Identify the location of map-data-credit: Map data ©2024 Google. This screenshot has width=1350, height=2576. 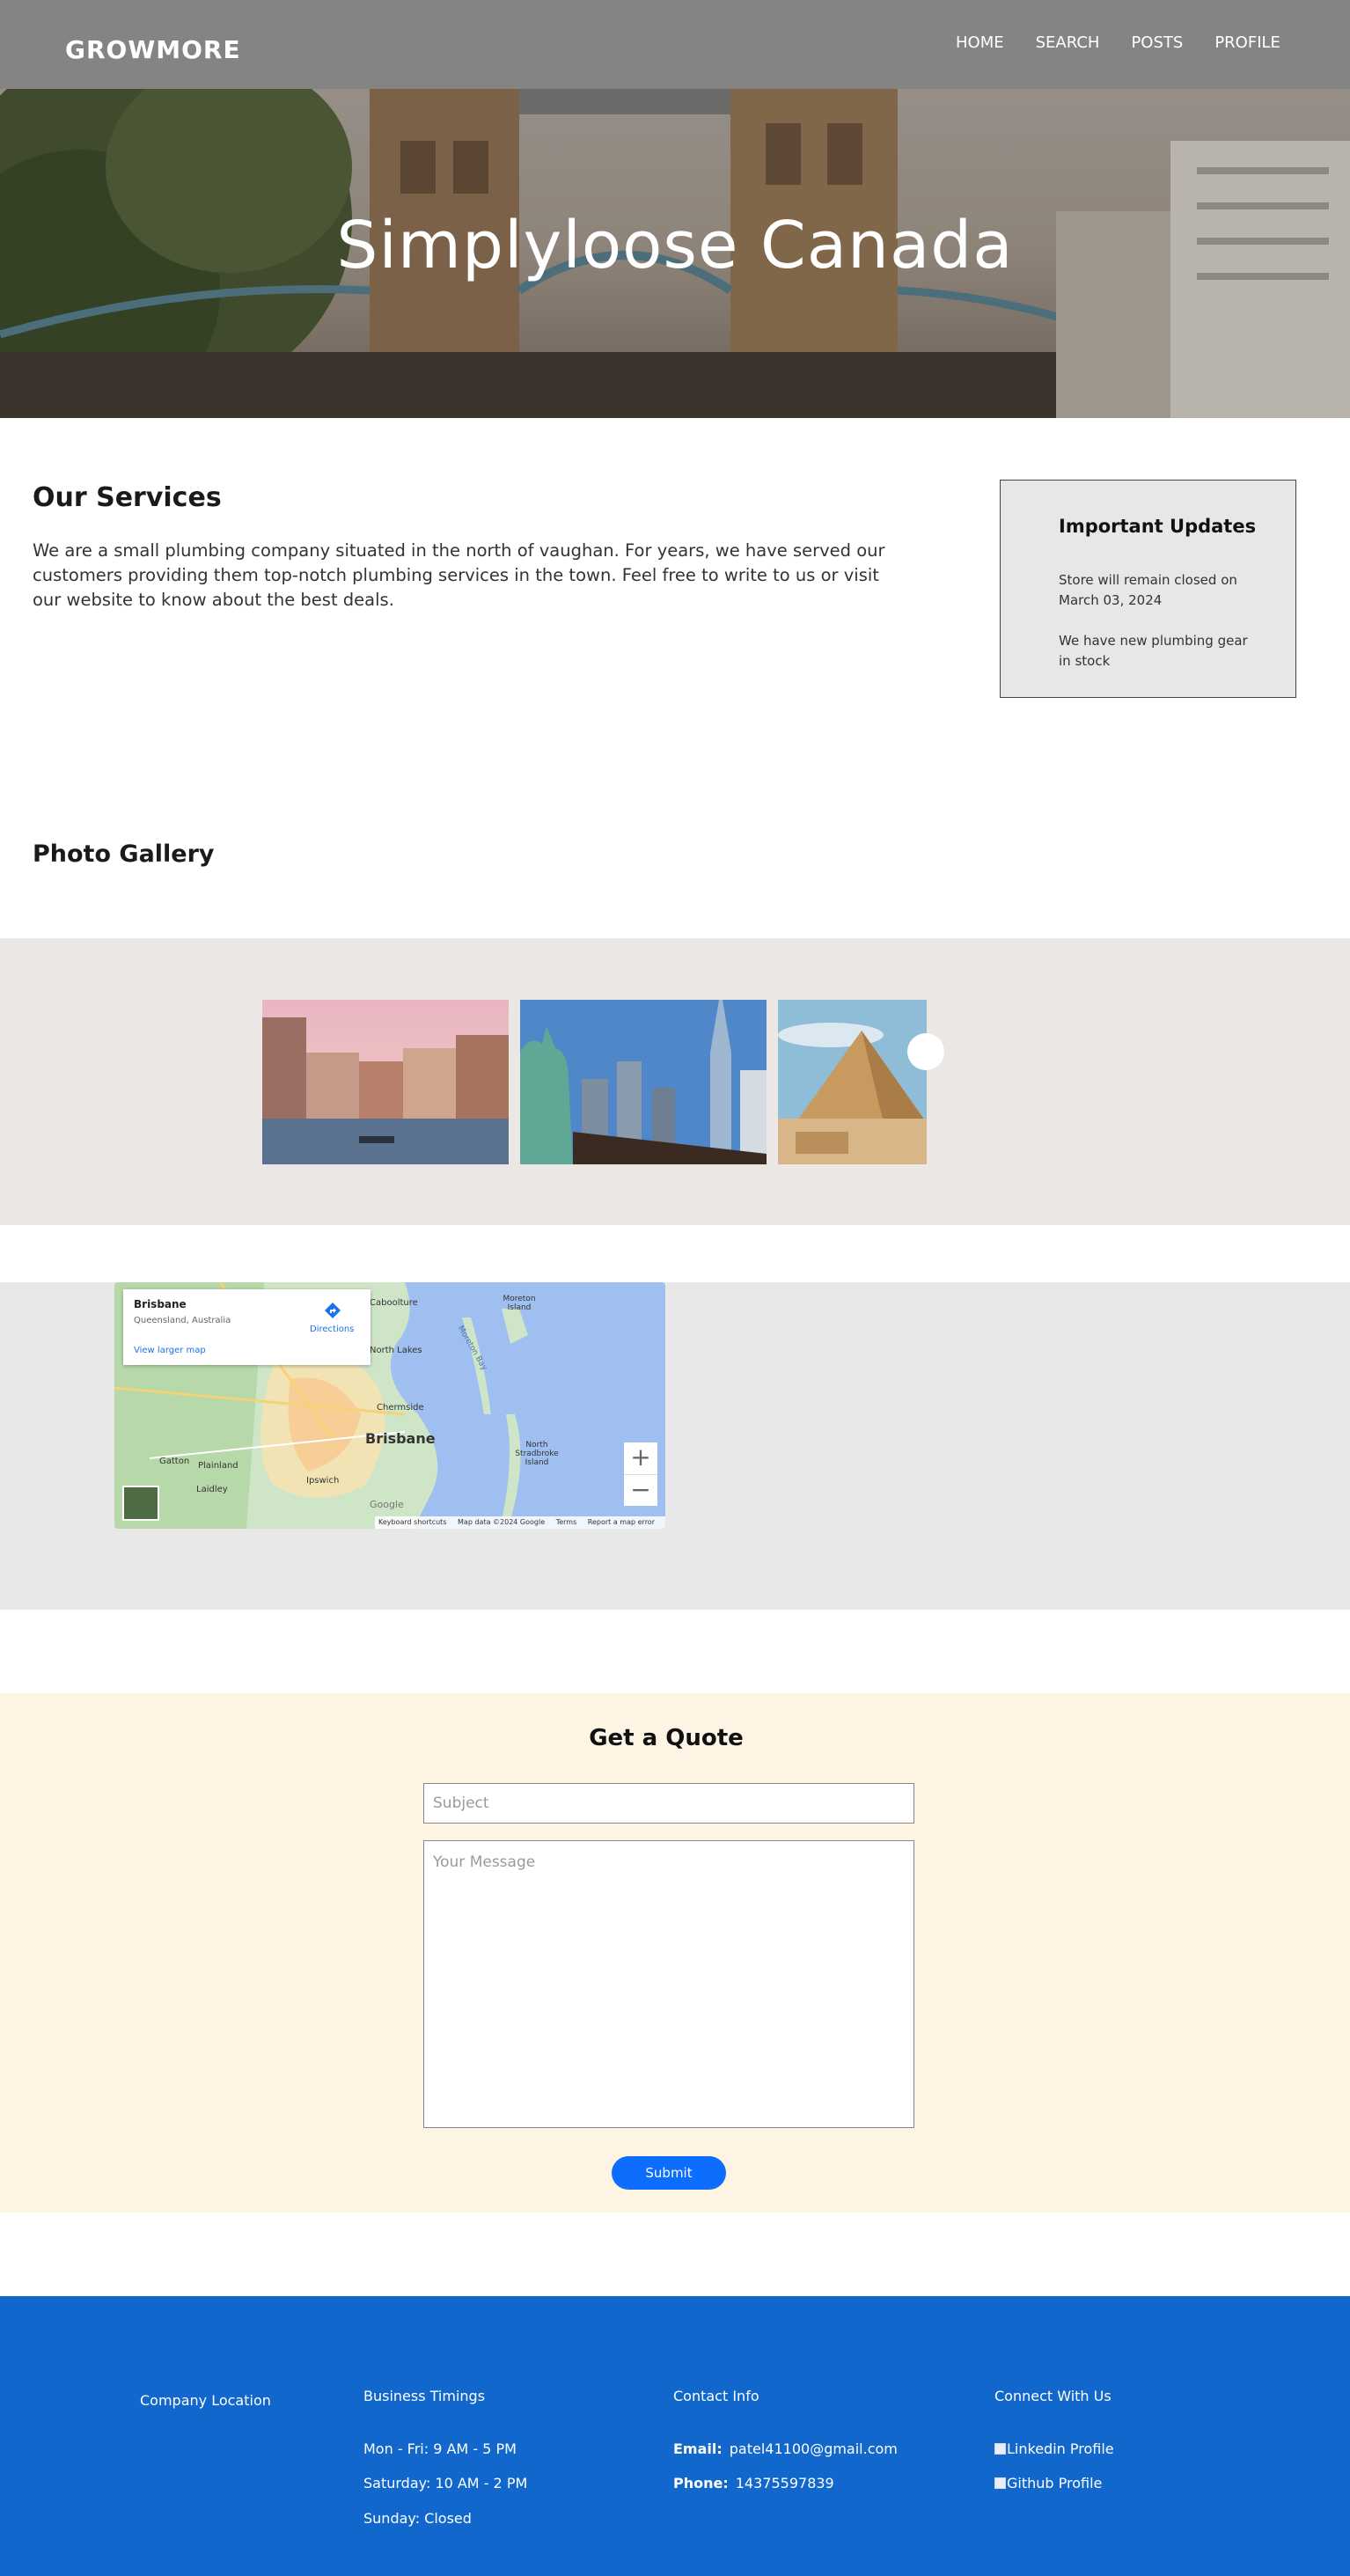
(502, 1522).